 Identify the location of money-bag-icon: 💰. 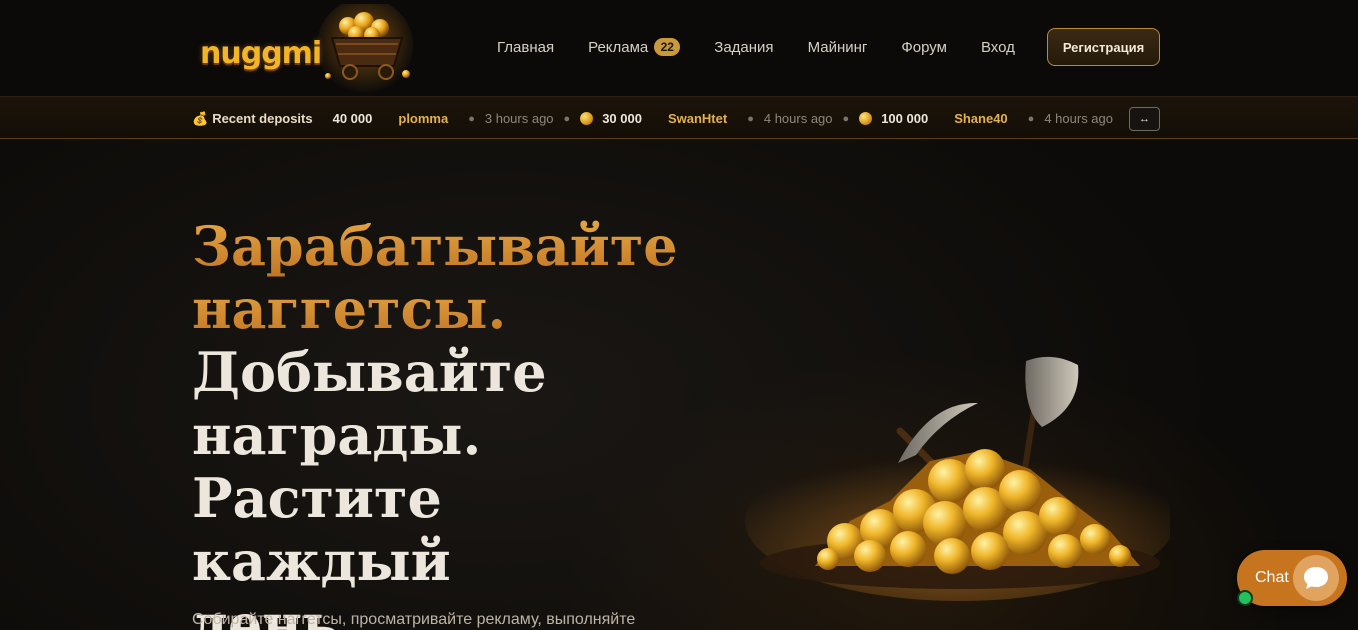
(200, 118).